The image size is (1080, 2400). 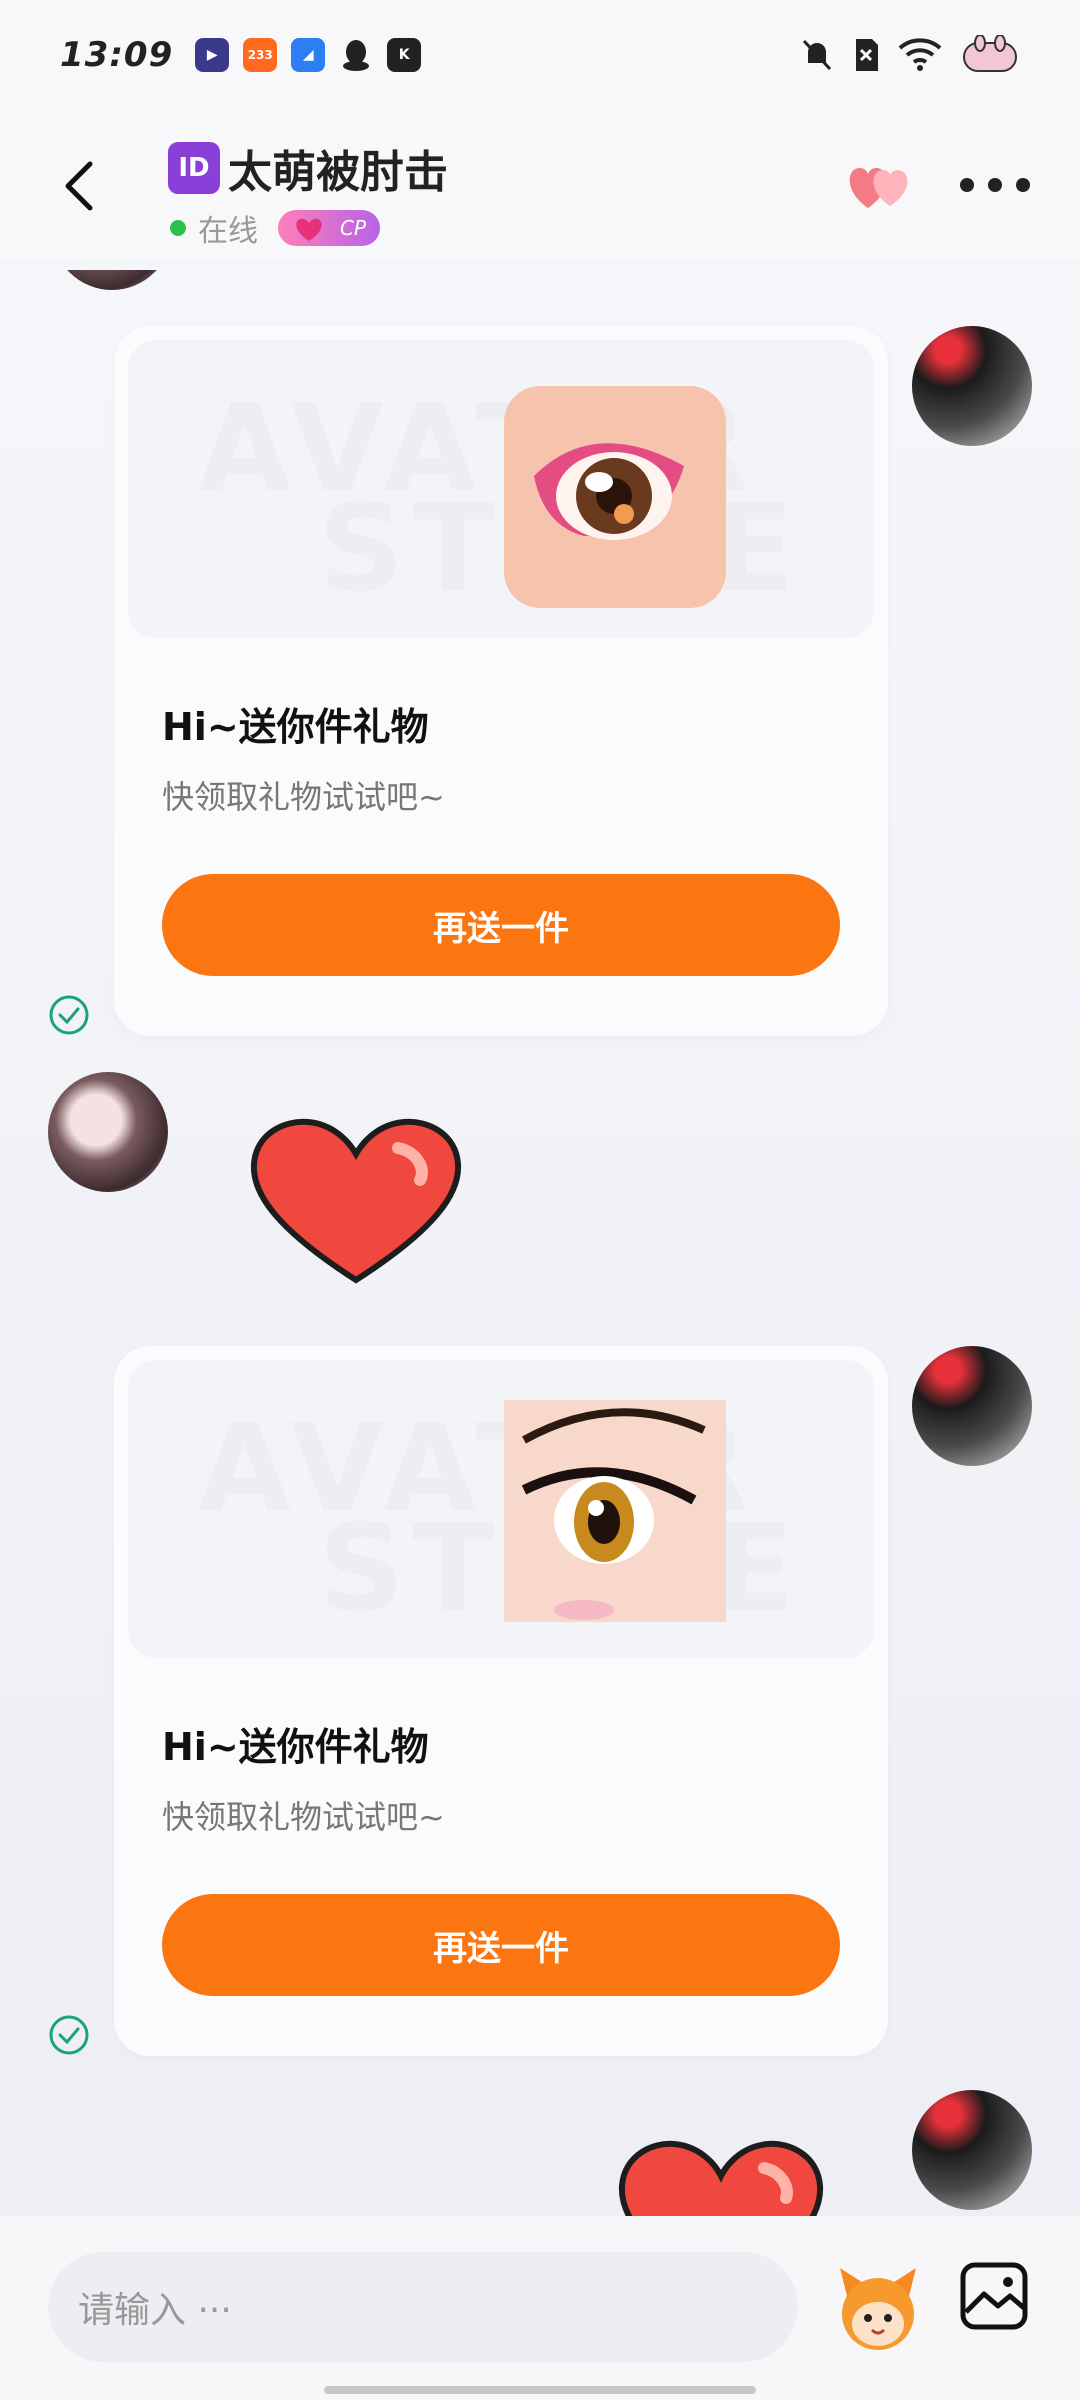 I want to click on k-app-icon: K, so click(x=404, y=55).